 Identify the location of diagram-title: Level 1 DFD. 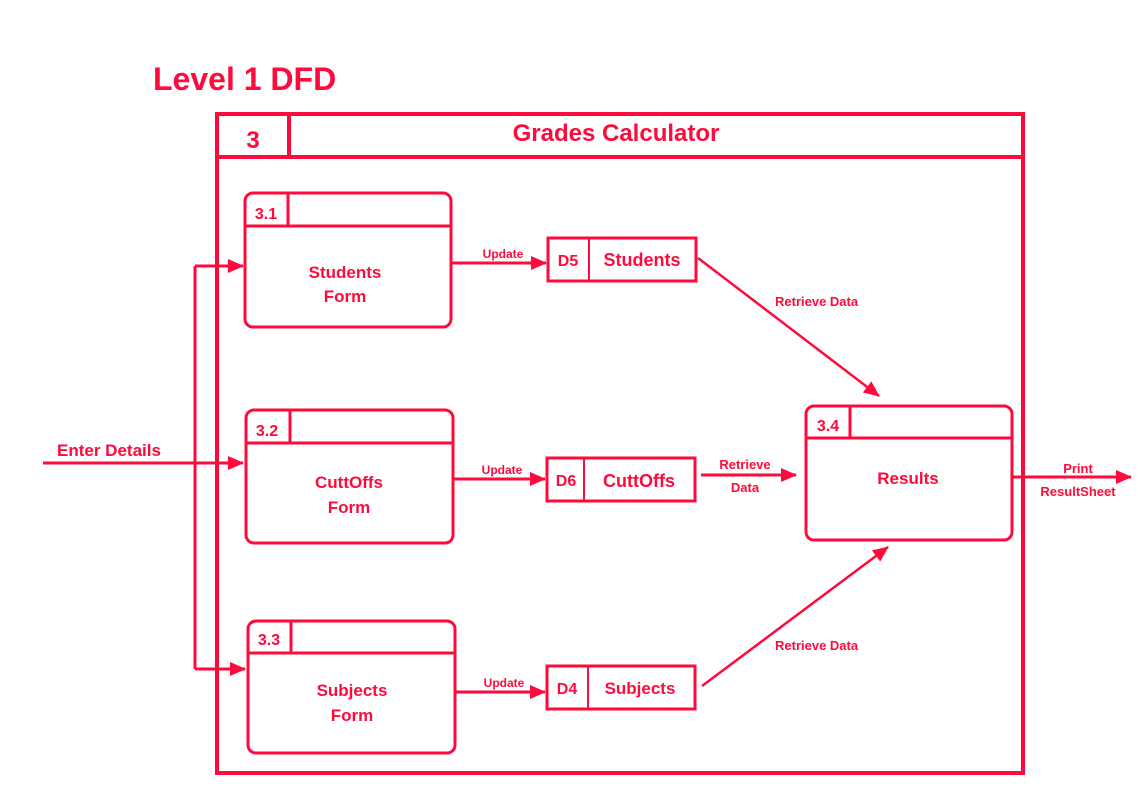
(244, 79).